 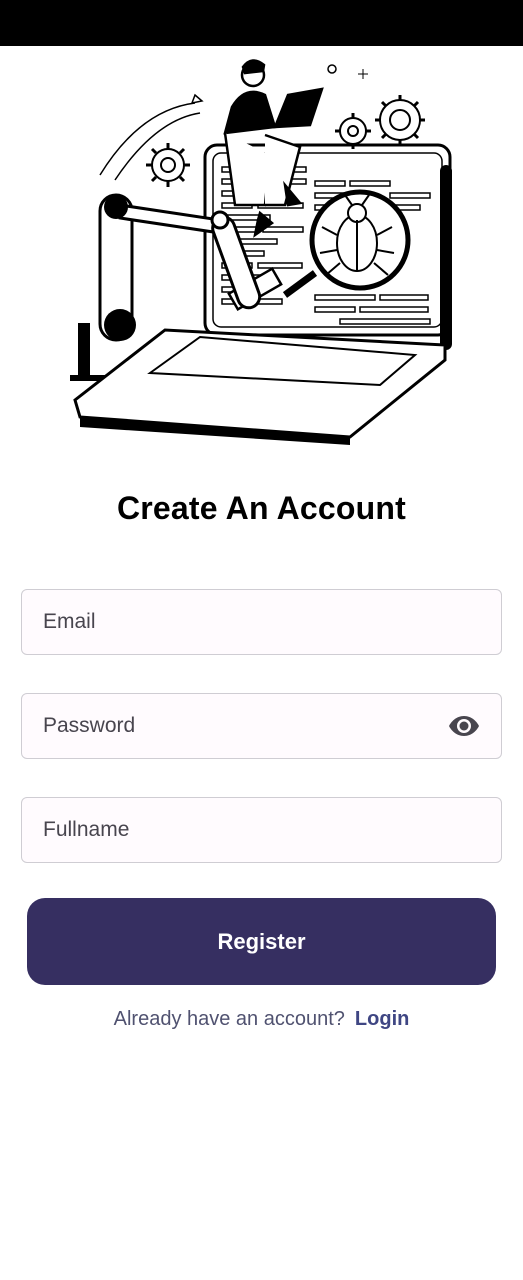 I want to click on email-field: Email, so click(x=261, y=622).